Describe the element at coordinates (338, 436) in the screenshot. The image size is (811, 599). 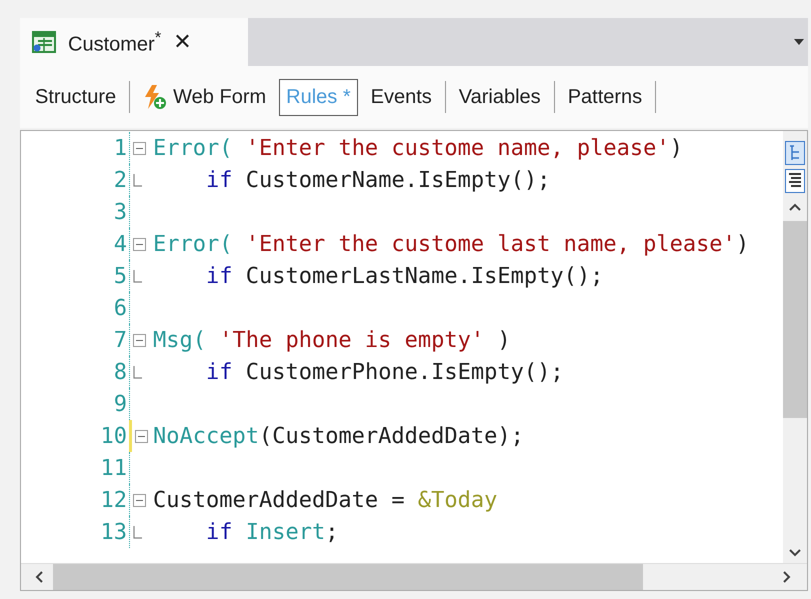
I see `code-line: NoAccept(CustomerAddedDate);` at that location.